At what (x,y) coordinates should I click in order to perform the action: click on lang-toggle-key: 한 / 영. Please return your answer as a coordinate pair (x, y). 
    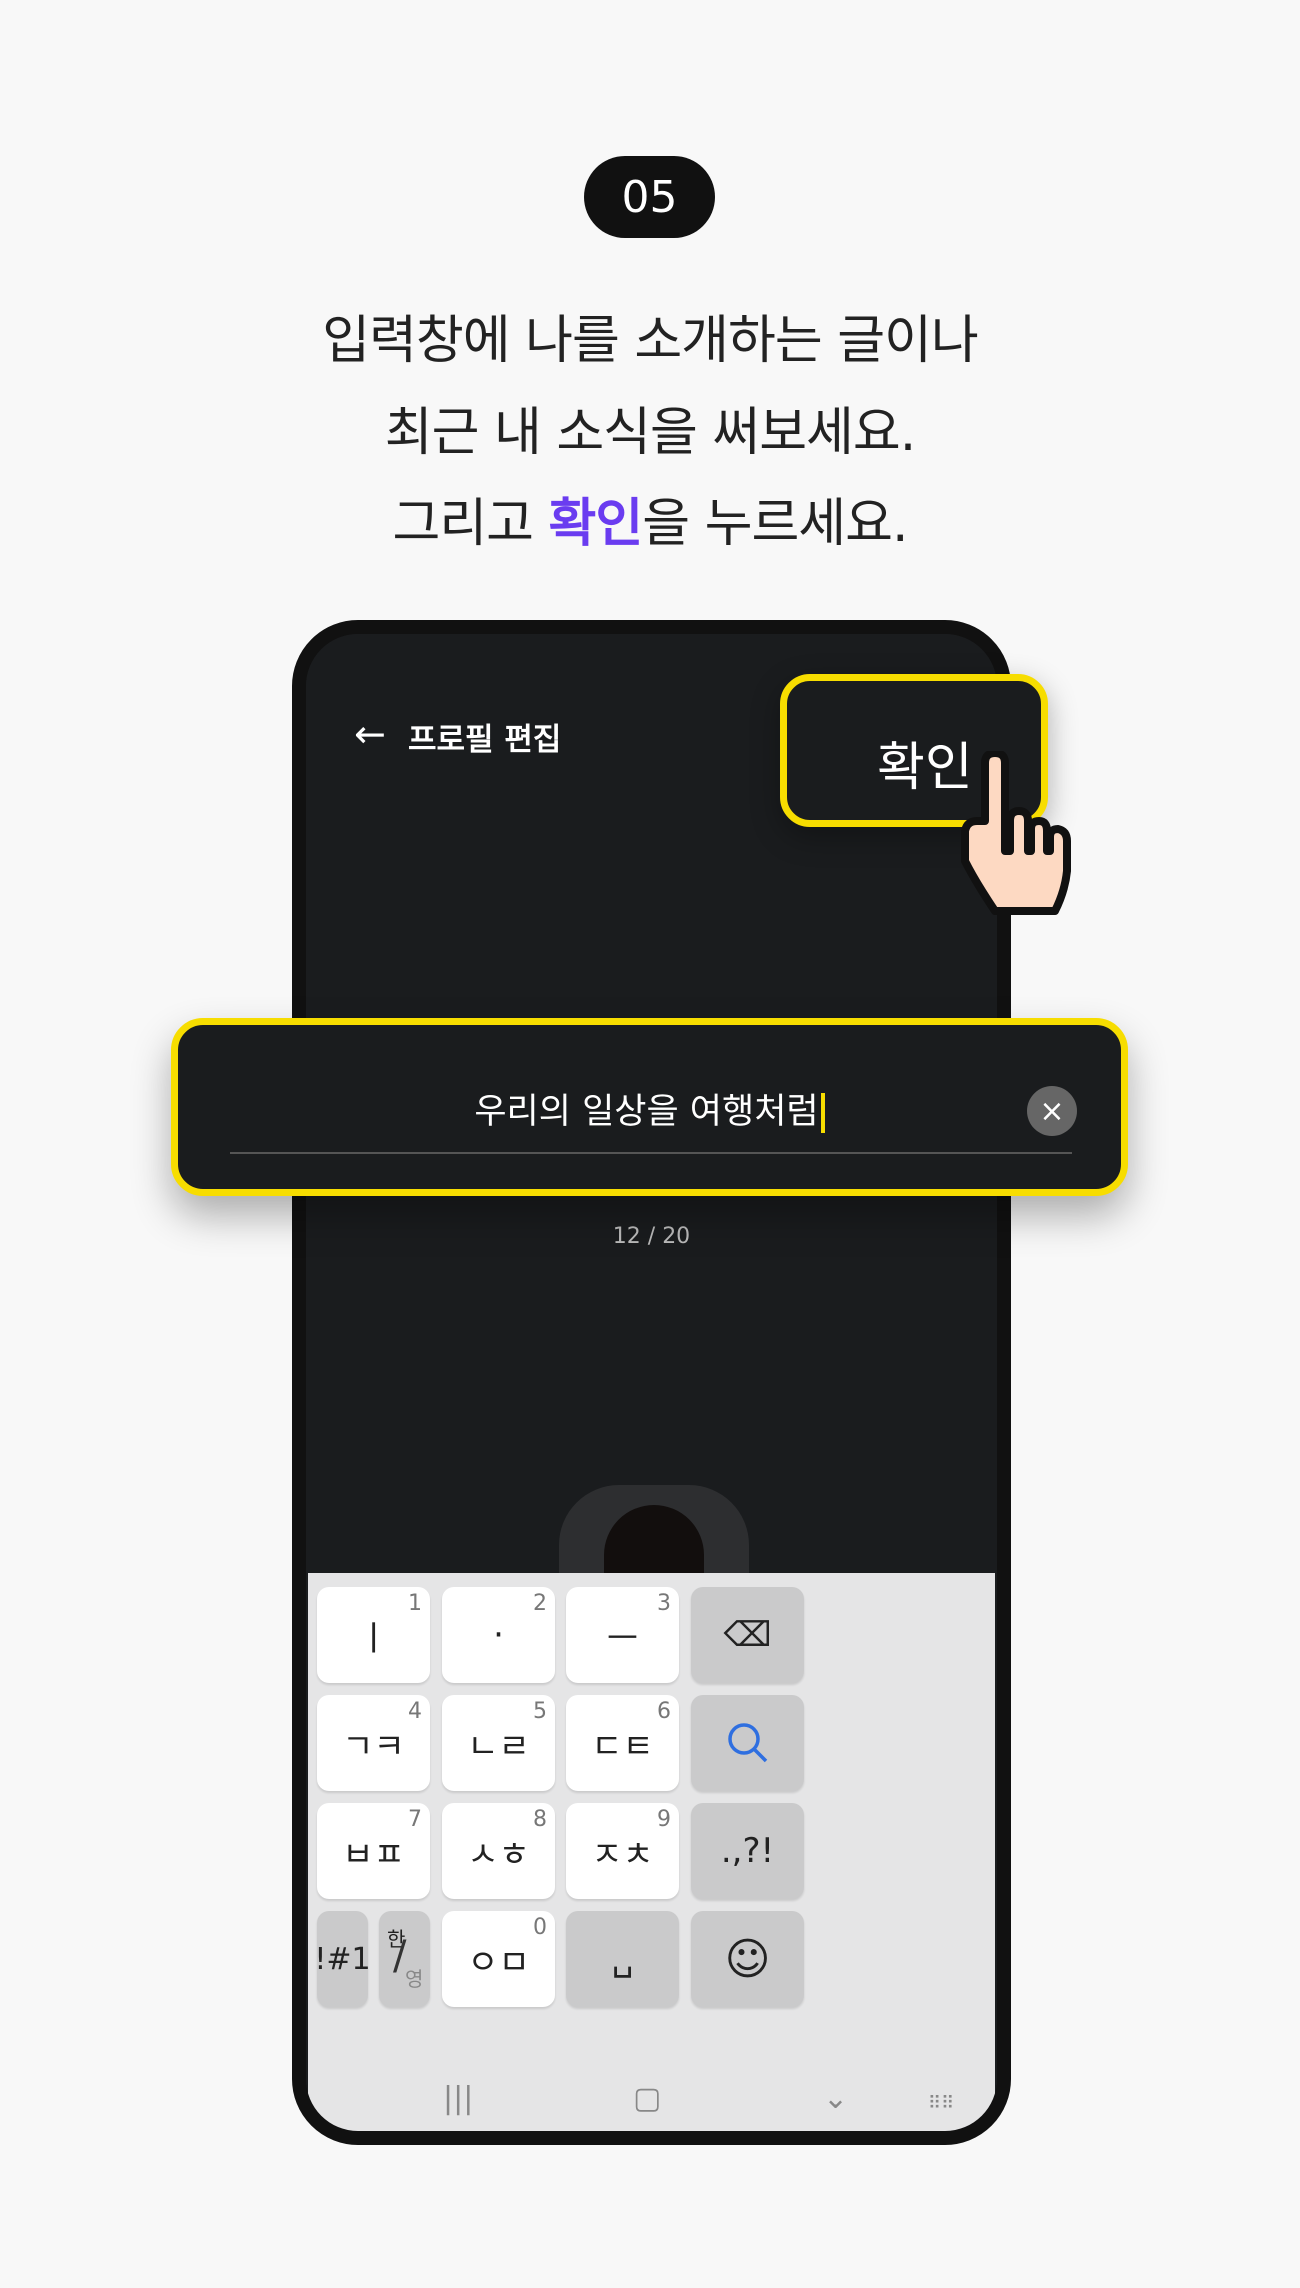
    Looking at the image, I should click on (404, 1959).